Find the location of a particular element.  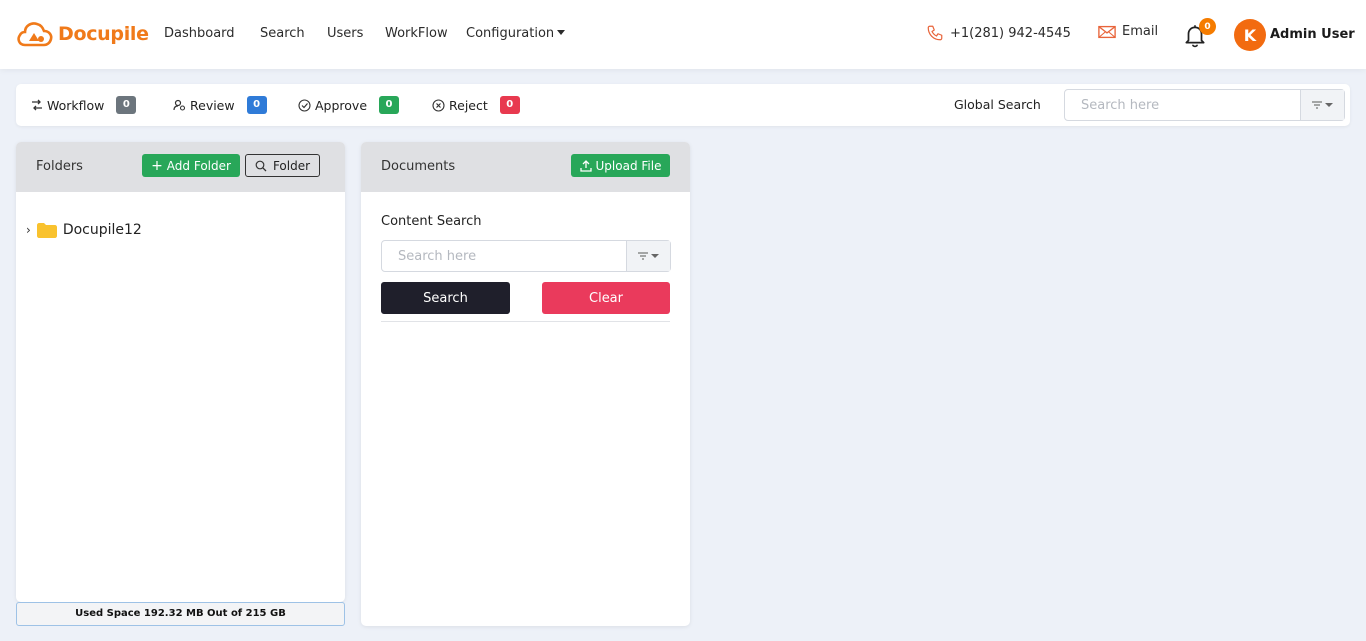

global-search-group is located at coordinates (1204, 105).